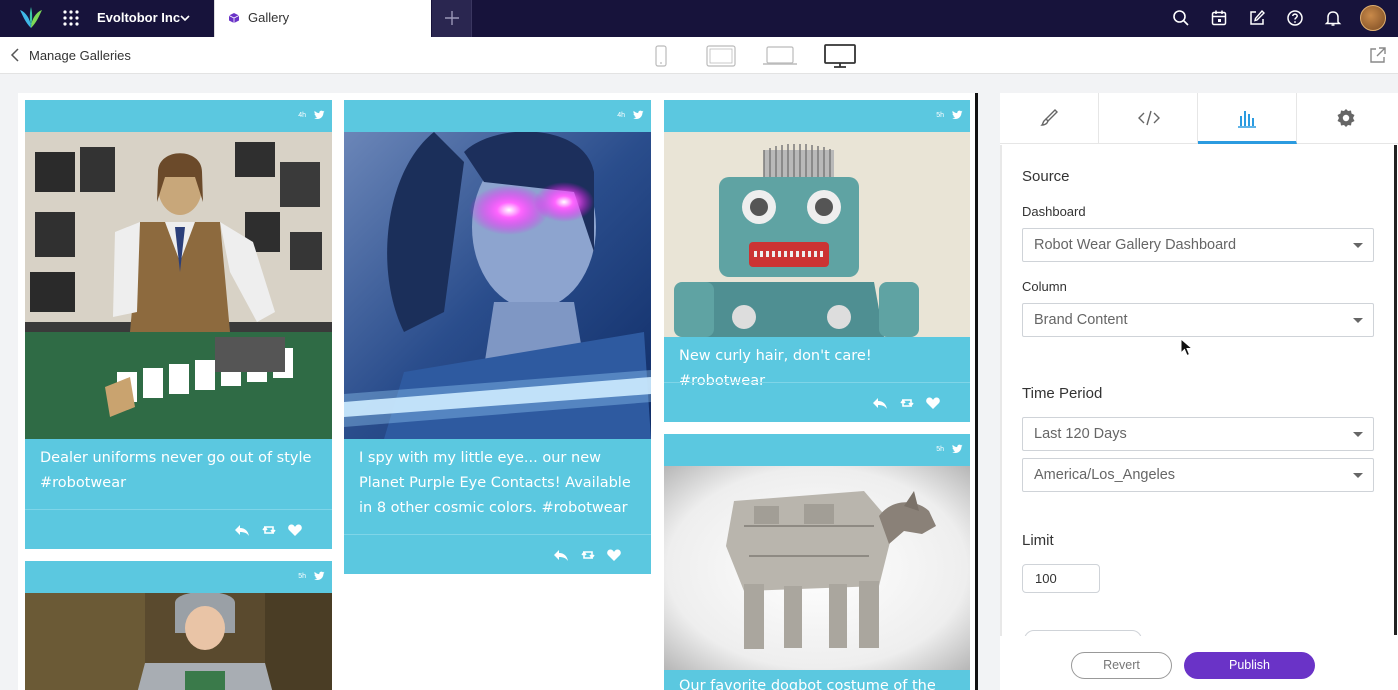 The image size is (1398, 690). What do you see at coordinates (1333, 18) in the screenshot?
I see `bell-icon` at bounding box center [1333, 18].